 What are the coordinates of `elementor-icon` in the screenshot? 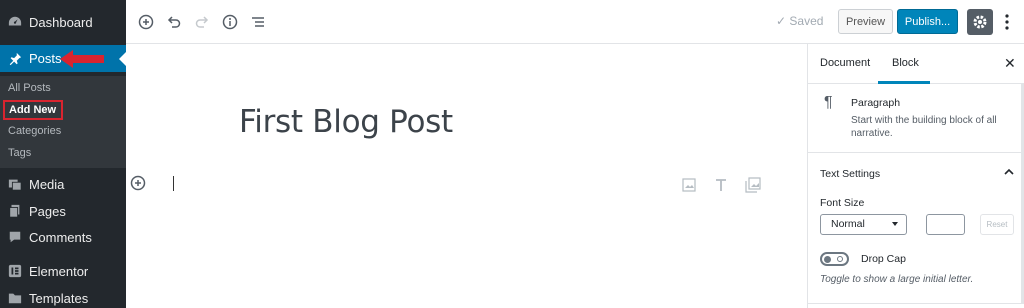 It's located at (15, 271).